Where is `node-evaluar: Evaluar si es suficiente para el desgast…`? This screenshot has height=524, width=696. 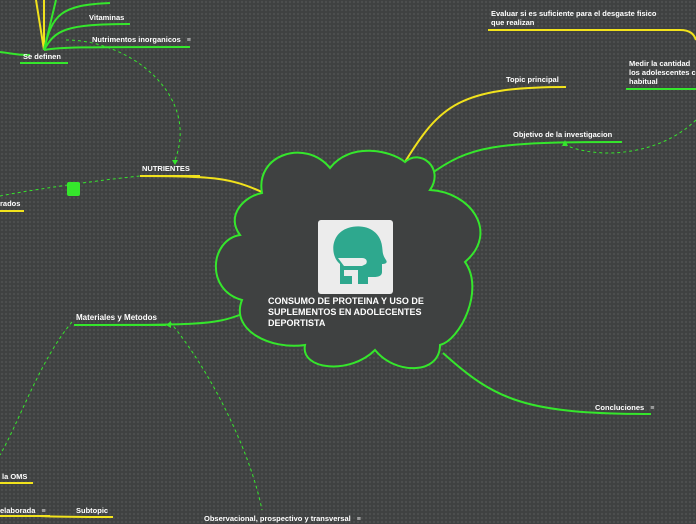 node-evaluar: Evaluar si es suficiente para el desgast… is located at coordinates (576, 18).